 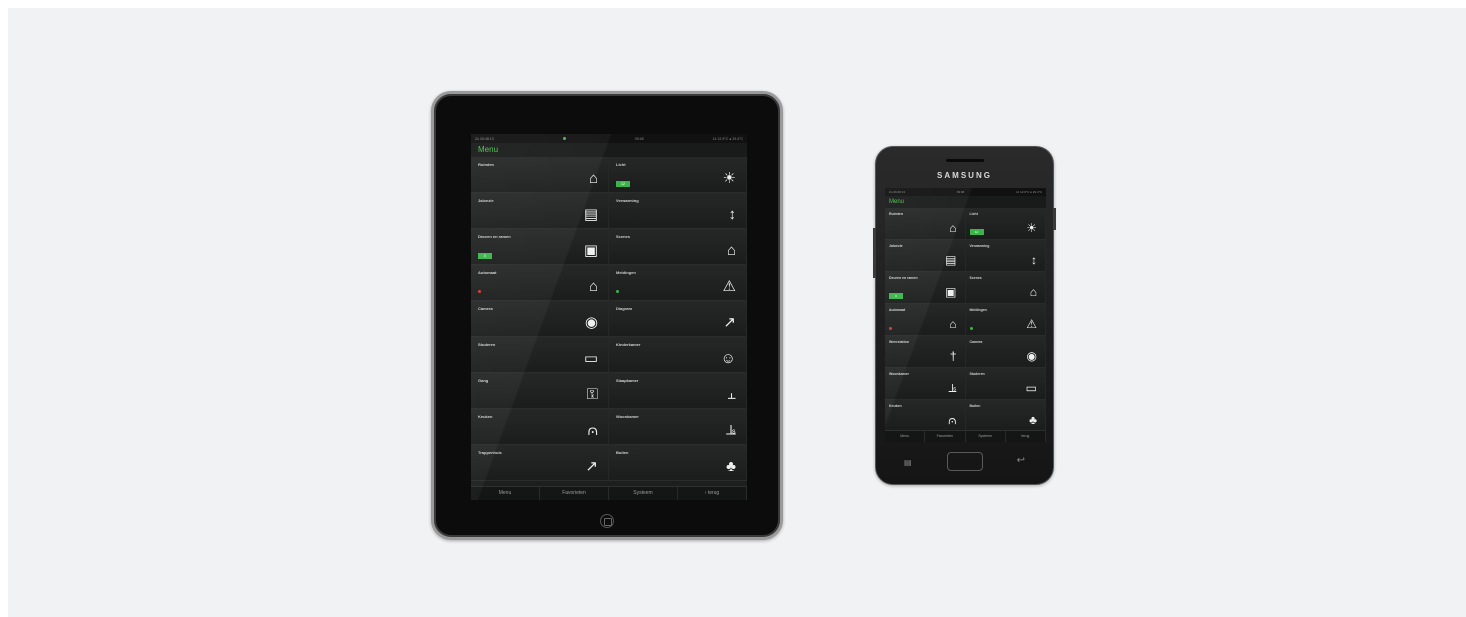 I want to click on key-icon: ⚿, so click(x=592, y=394).